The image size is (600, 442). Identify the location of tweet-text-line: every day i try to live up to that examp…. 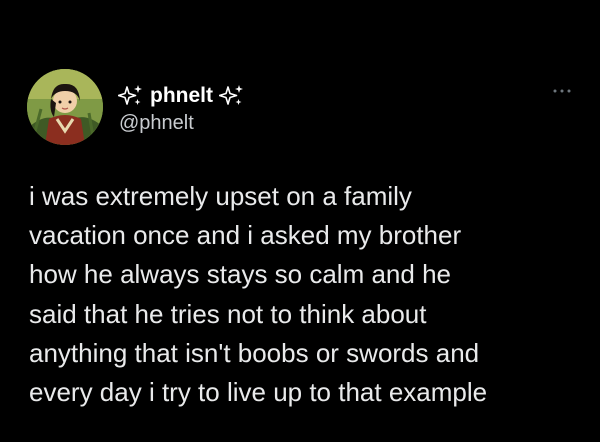
(258, 392).